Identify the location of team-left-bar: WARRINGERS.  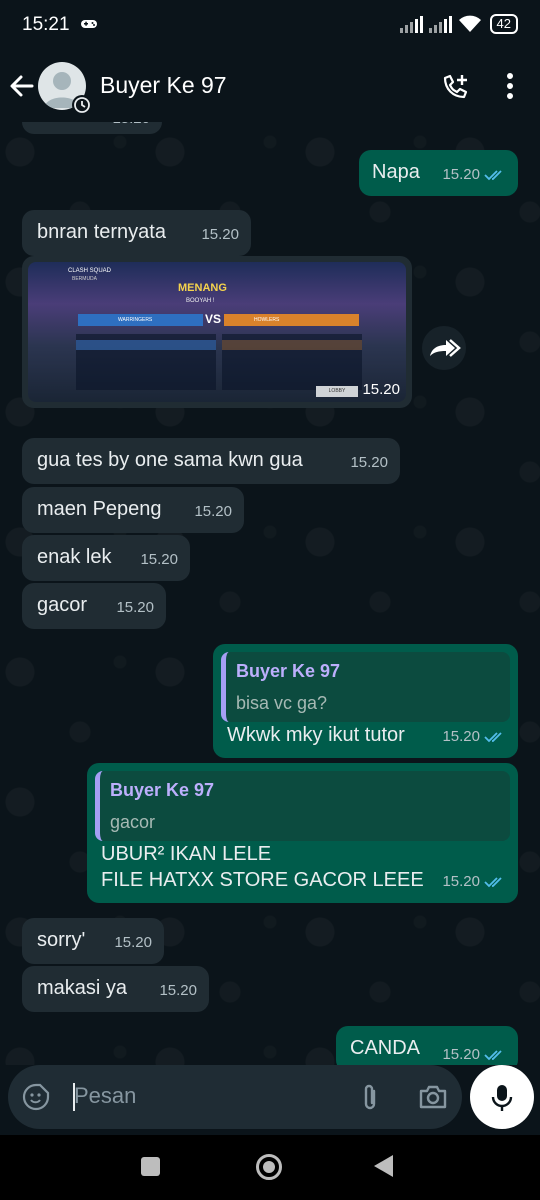
(140, 320).